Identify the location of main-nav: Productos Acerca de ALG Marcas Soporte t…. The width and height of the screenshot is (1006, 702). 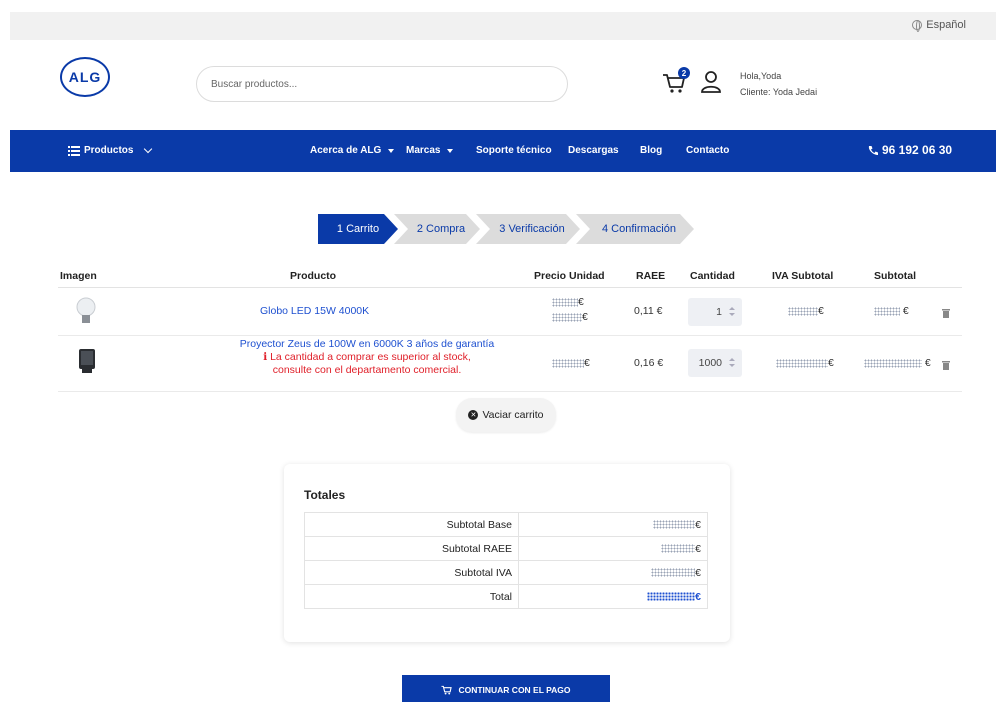
(503, 151).